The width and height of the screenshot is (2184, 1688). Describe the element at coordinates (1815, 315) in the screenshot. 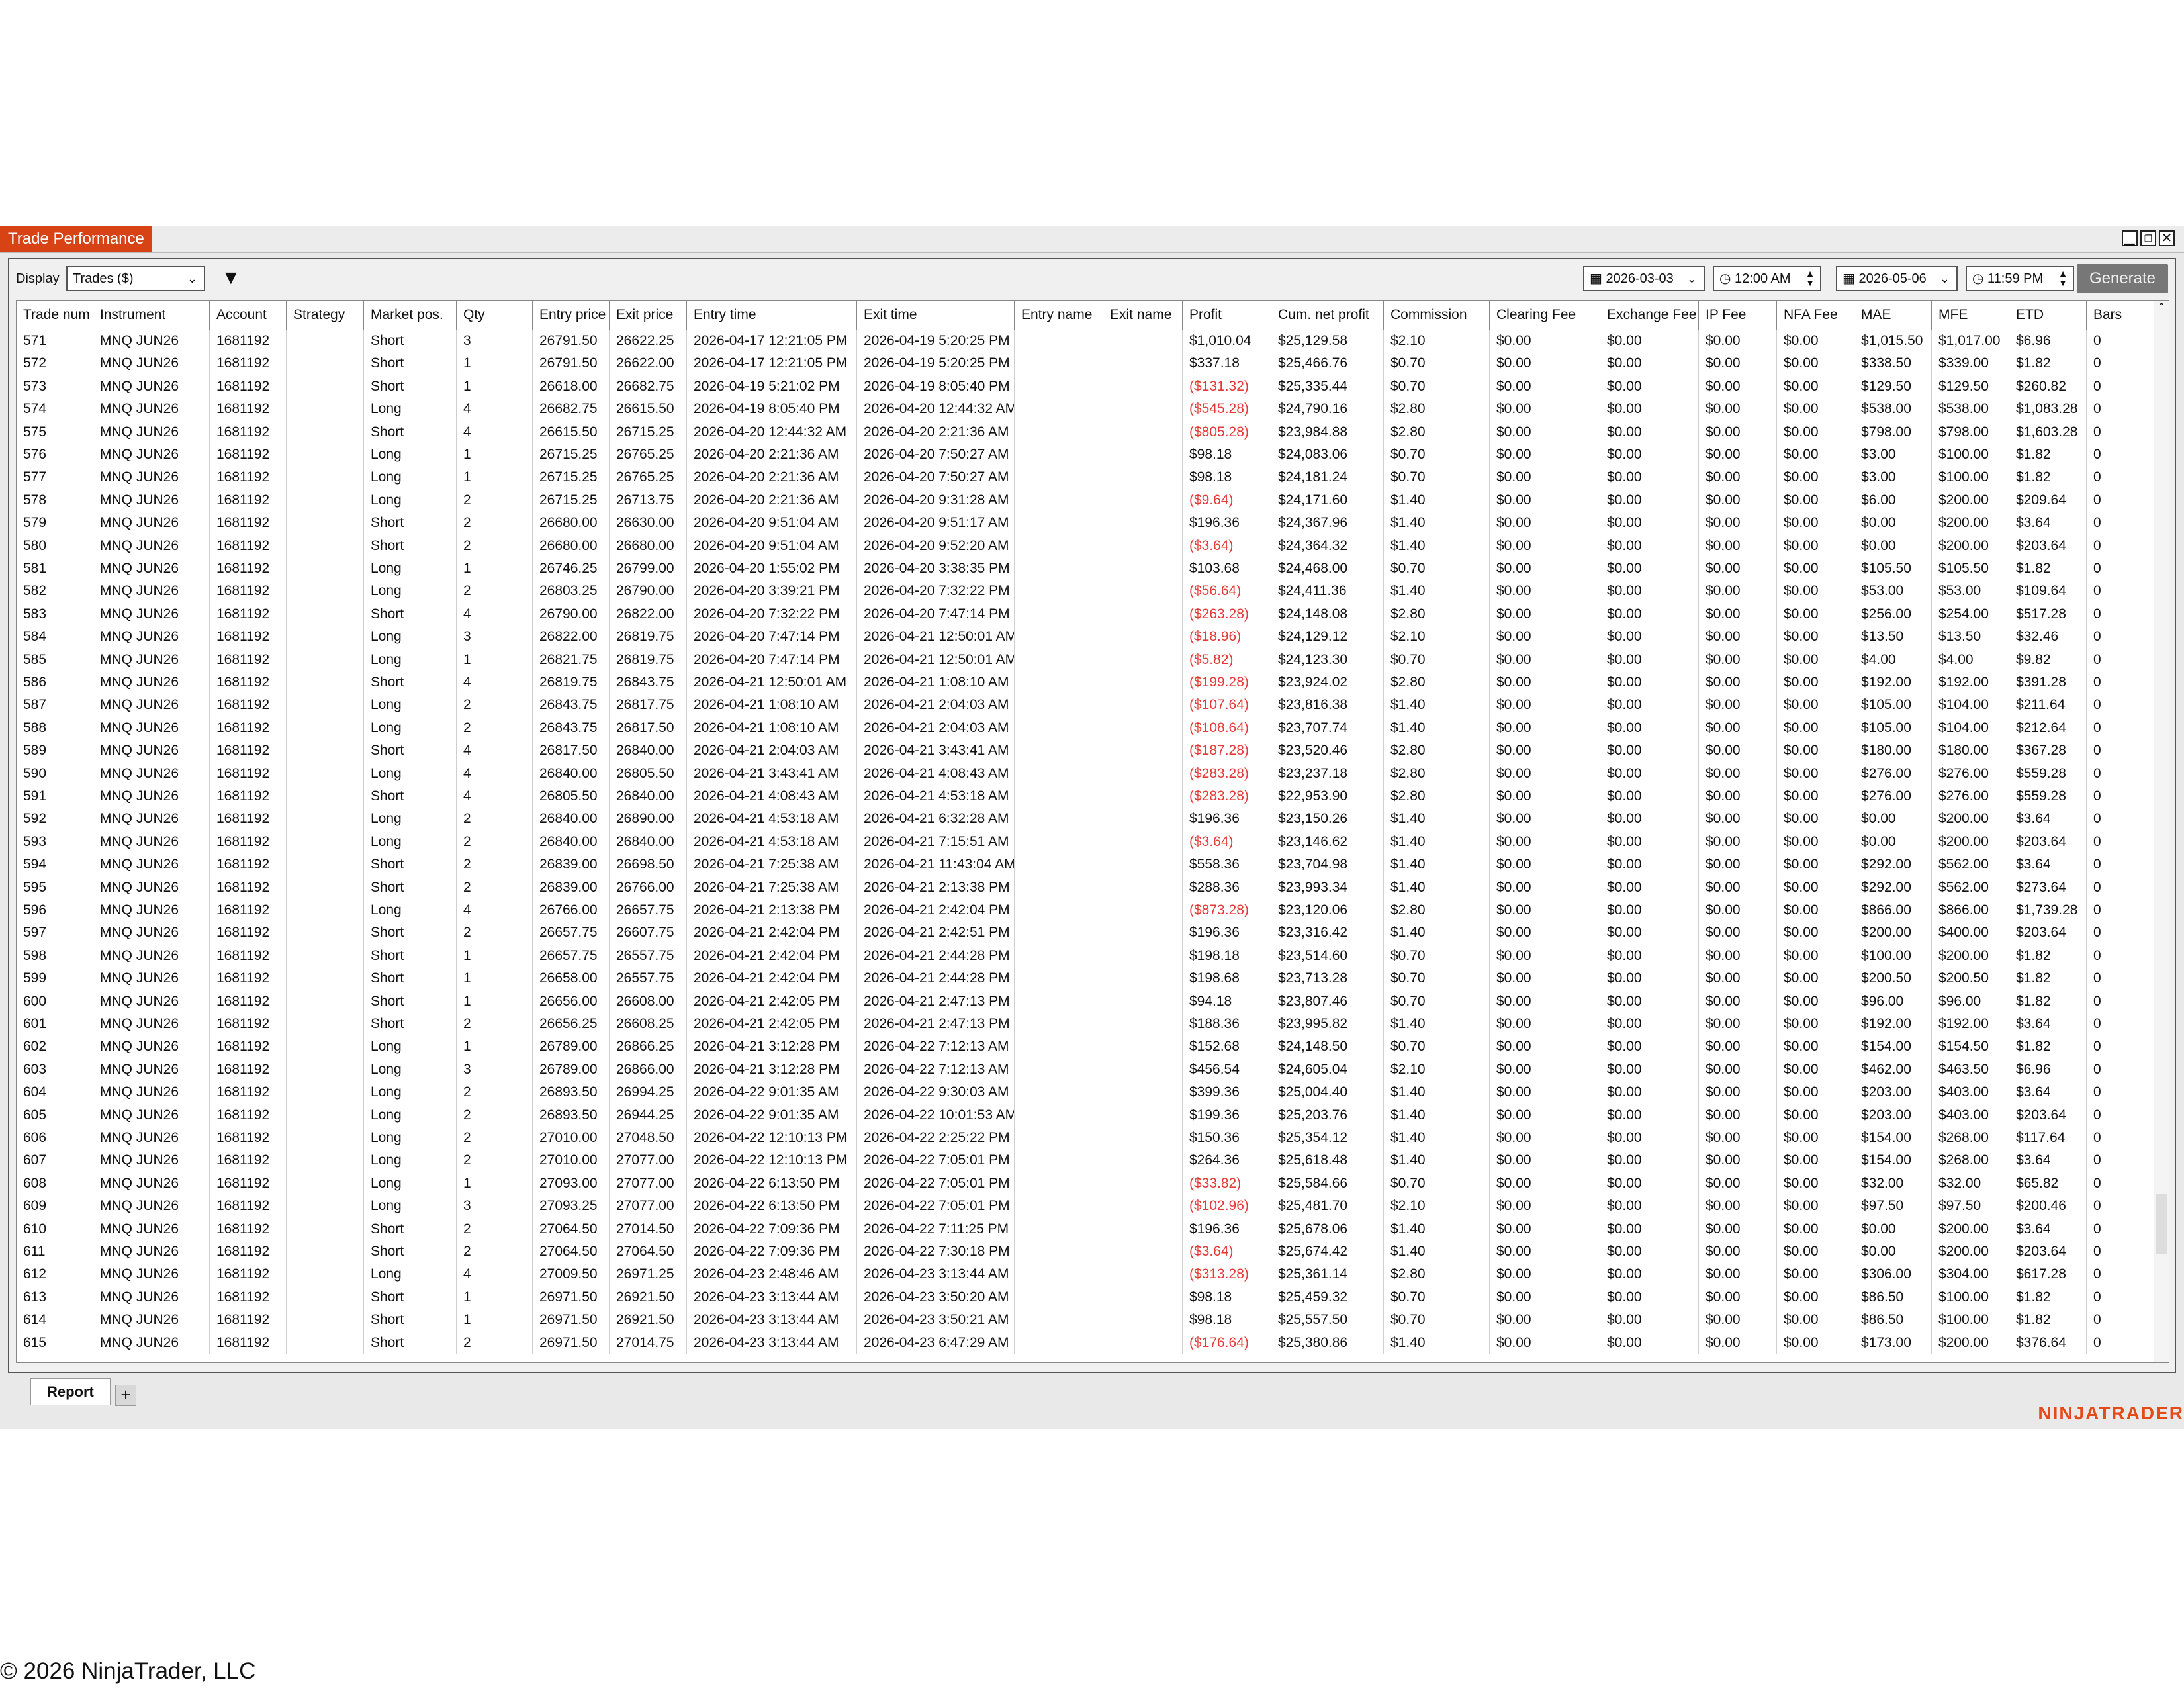

I see `column-header: NFA Fee` at that location.